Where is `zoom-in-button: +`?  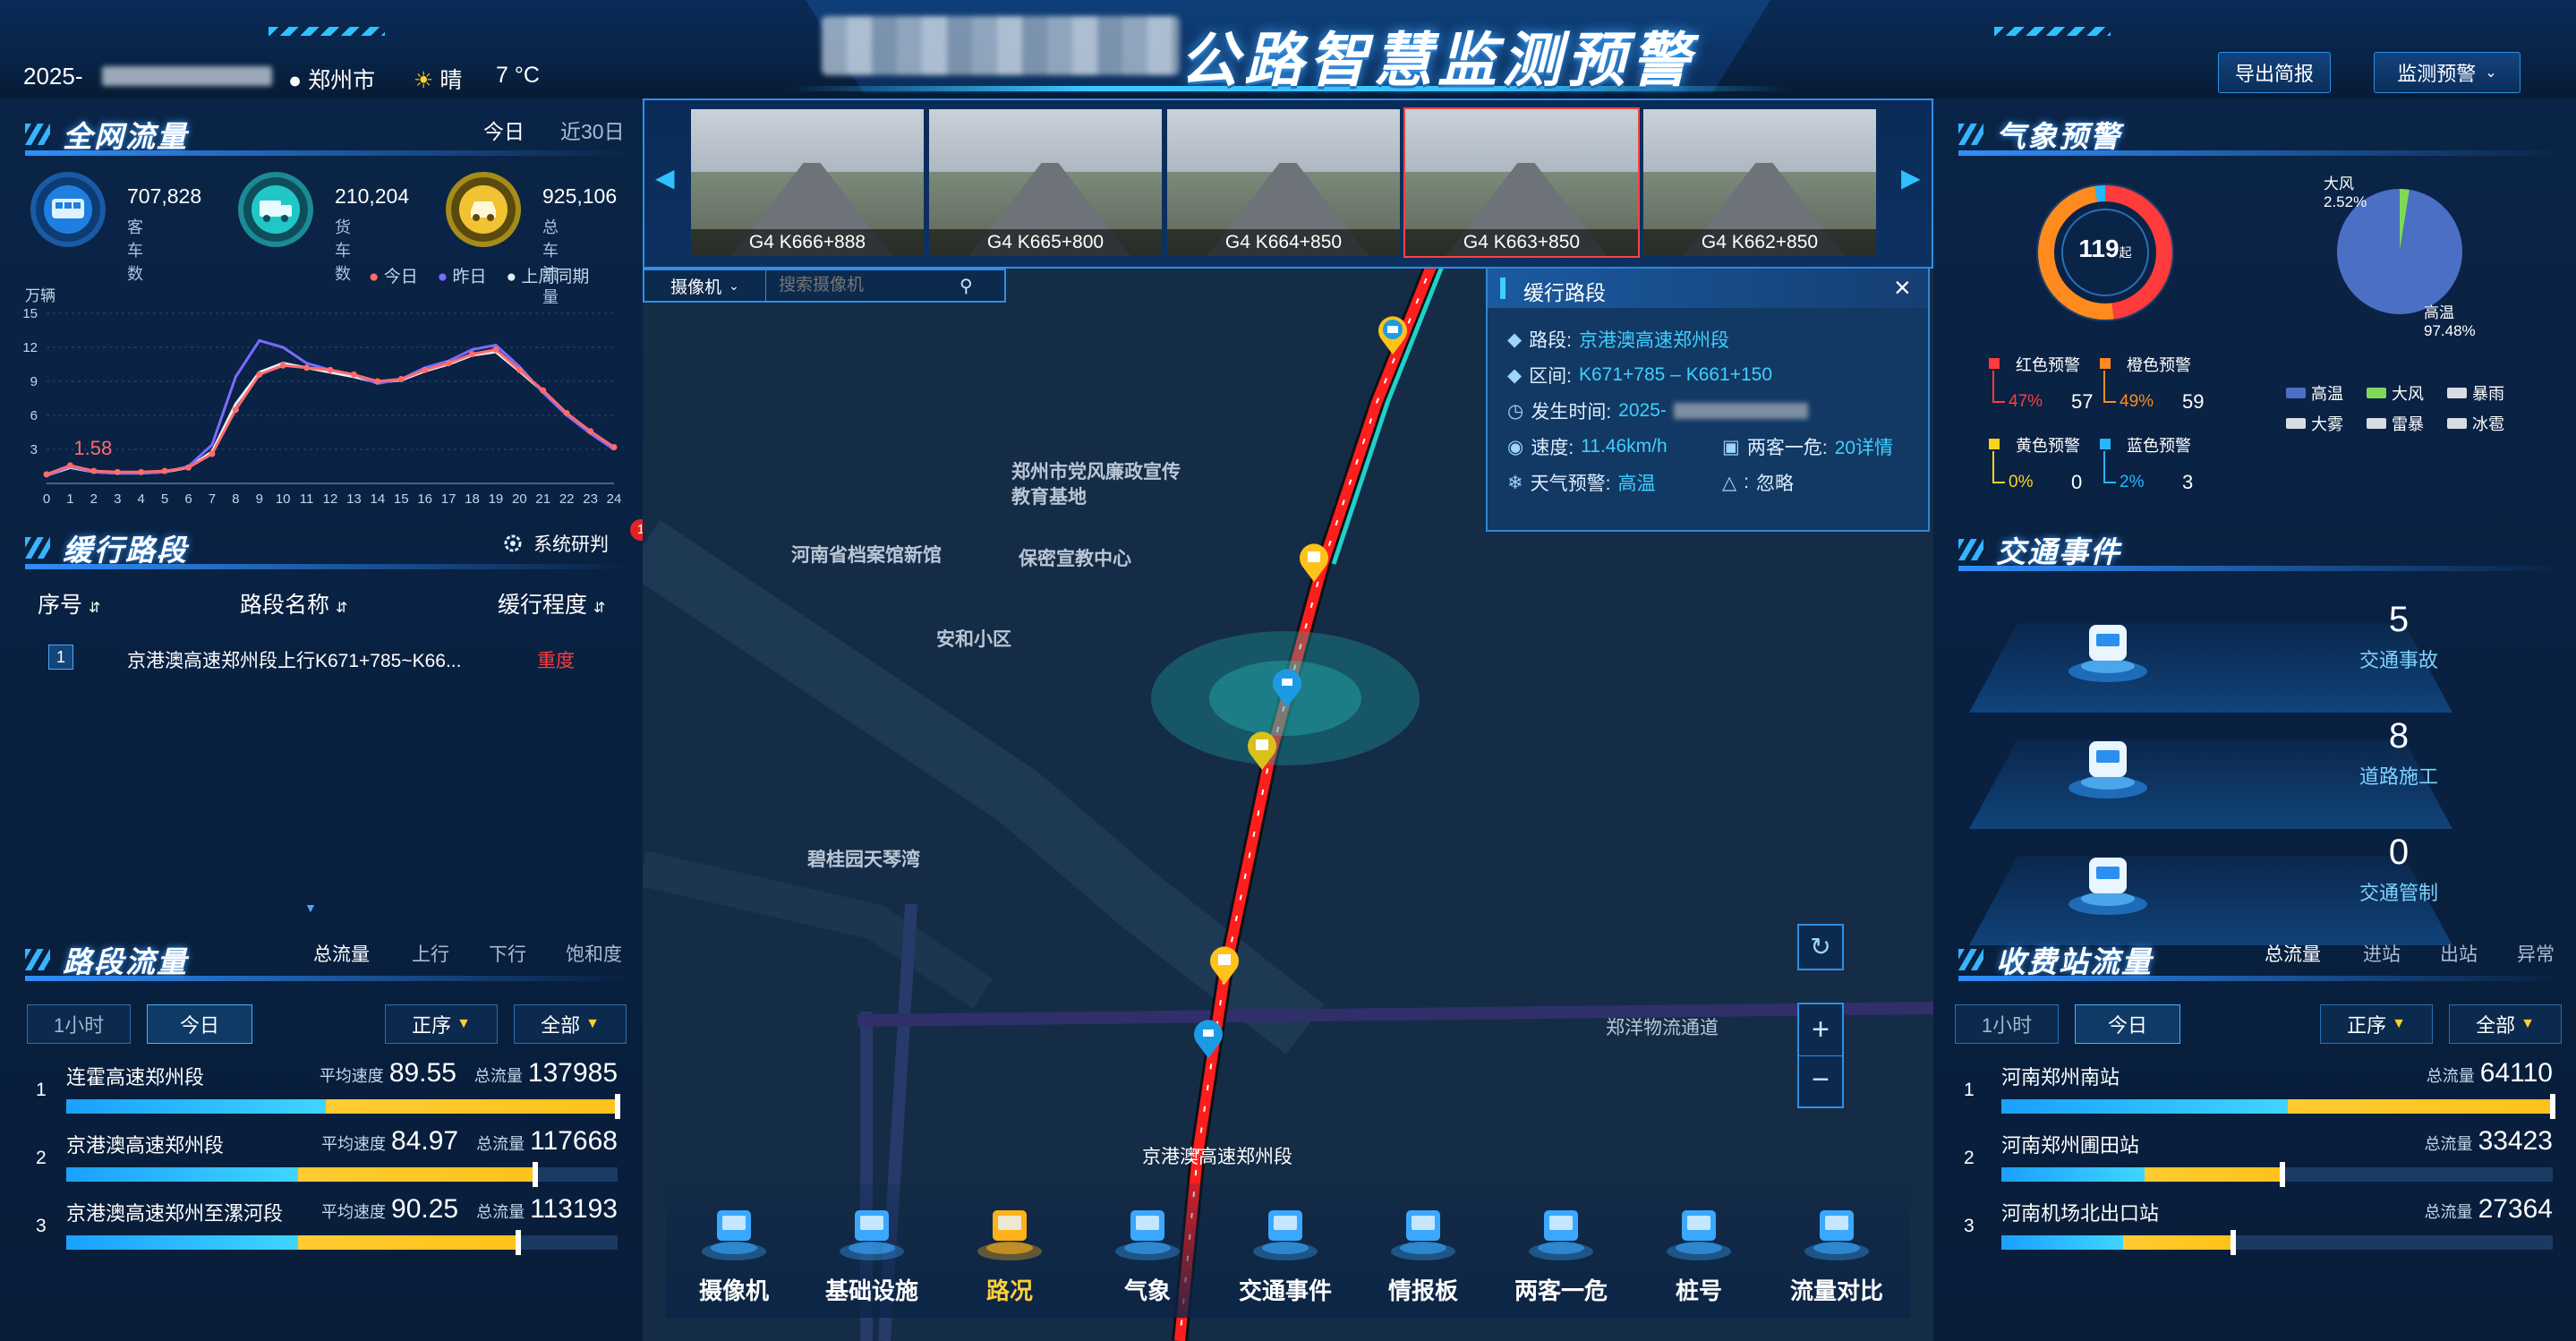 zoom-in-button: + is located at coordinates (1820, 1030).